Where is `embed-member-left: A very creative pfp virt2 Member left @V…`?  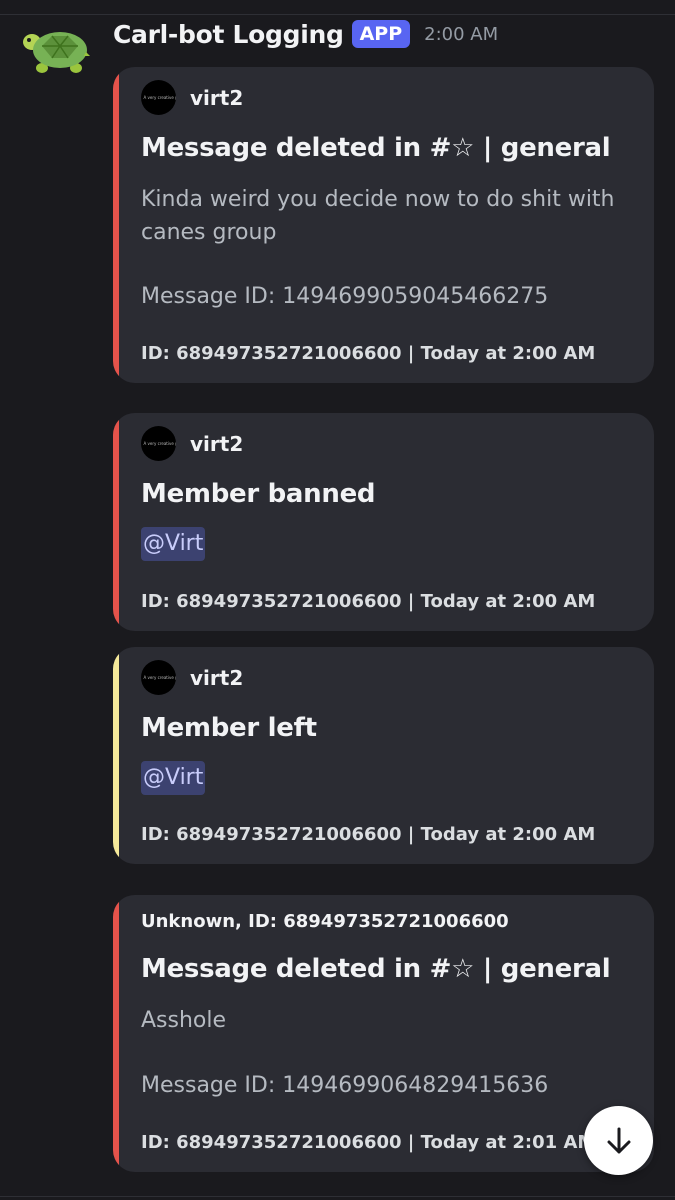 embed-member-left: A very creative pfp virt2 Member left @V… is located at coordinates (383, 755).